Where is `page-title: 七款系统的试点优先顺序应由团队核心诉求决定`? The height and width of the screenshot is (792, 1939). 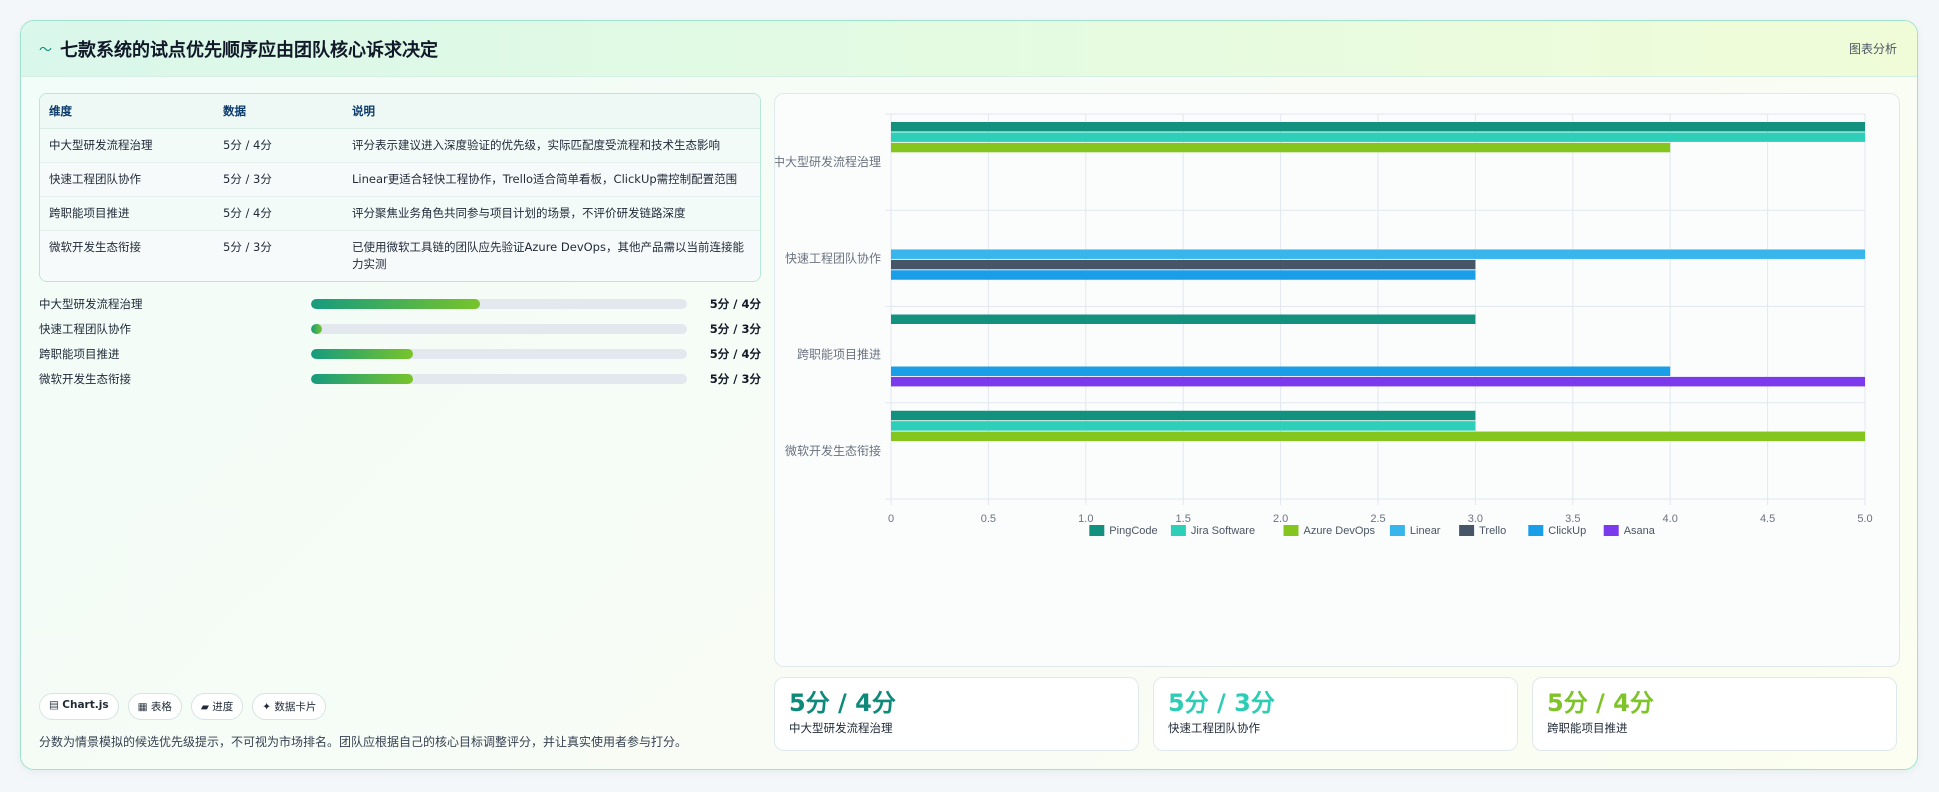
page-title: 七款系统的试点优先顺序应由团队核心诉求决定 is located at coordinates (249, 50).